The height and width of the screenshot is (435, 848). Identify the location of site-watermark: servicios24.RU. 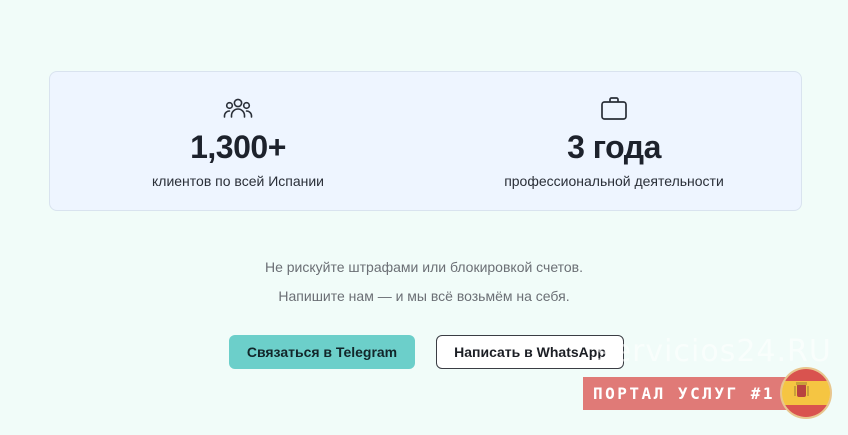
(714, 351).